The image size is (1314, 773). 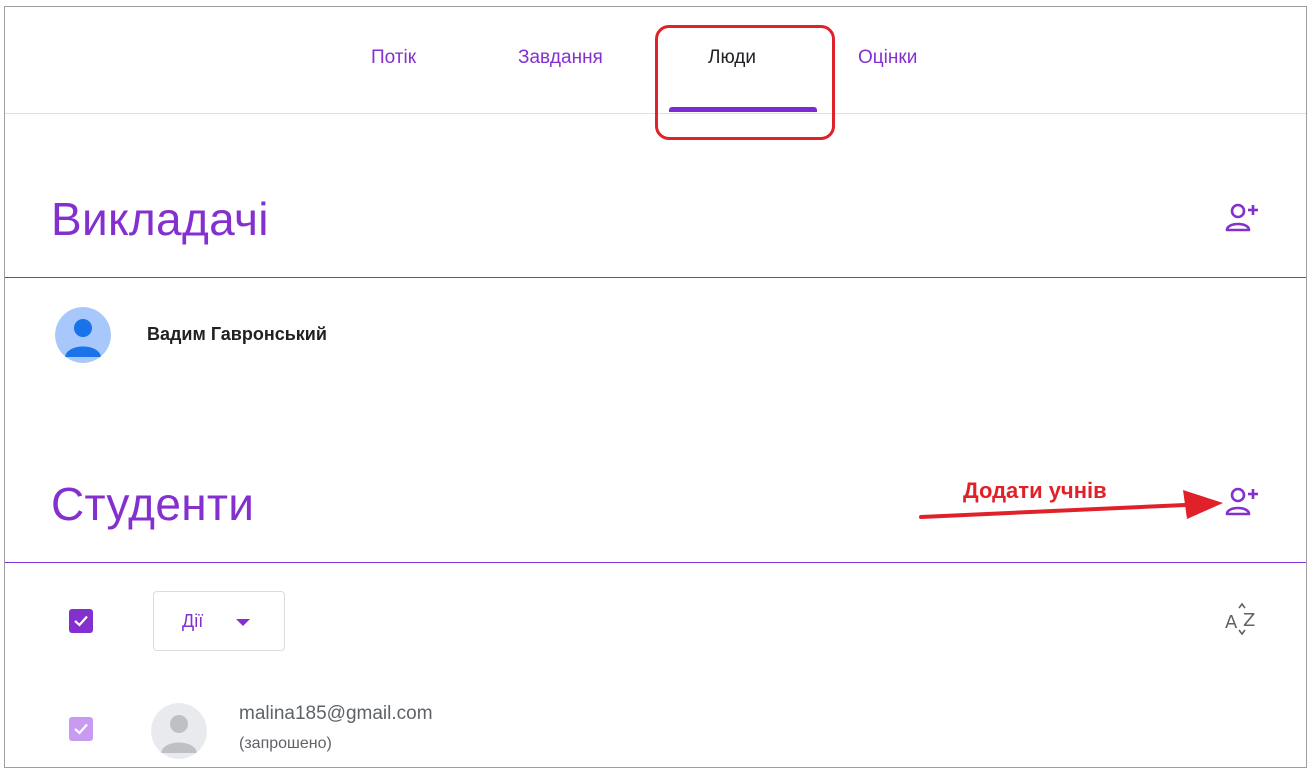 What do you see at coordinates (237, 334) in the screenshot?
I see `teacher-name: Вадим Гавронський` at bounding box center [237, 334].